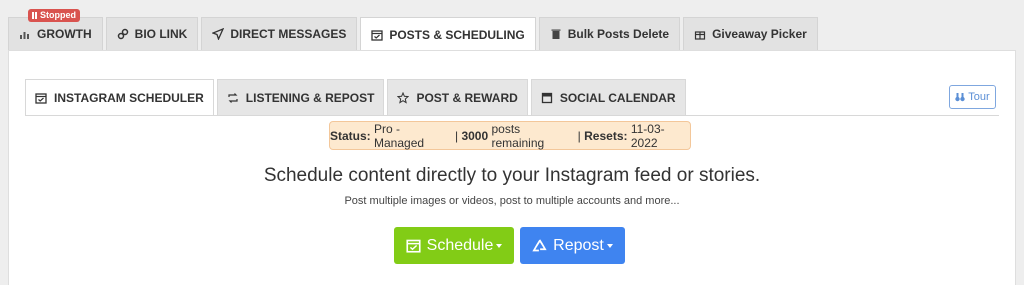  I want to click on tab-giveaway-picker: Giveaway Picker, so click(750, 33).